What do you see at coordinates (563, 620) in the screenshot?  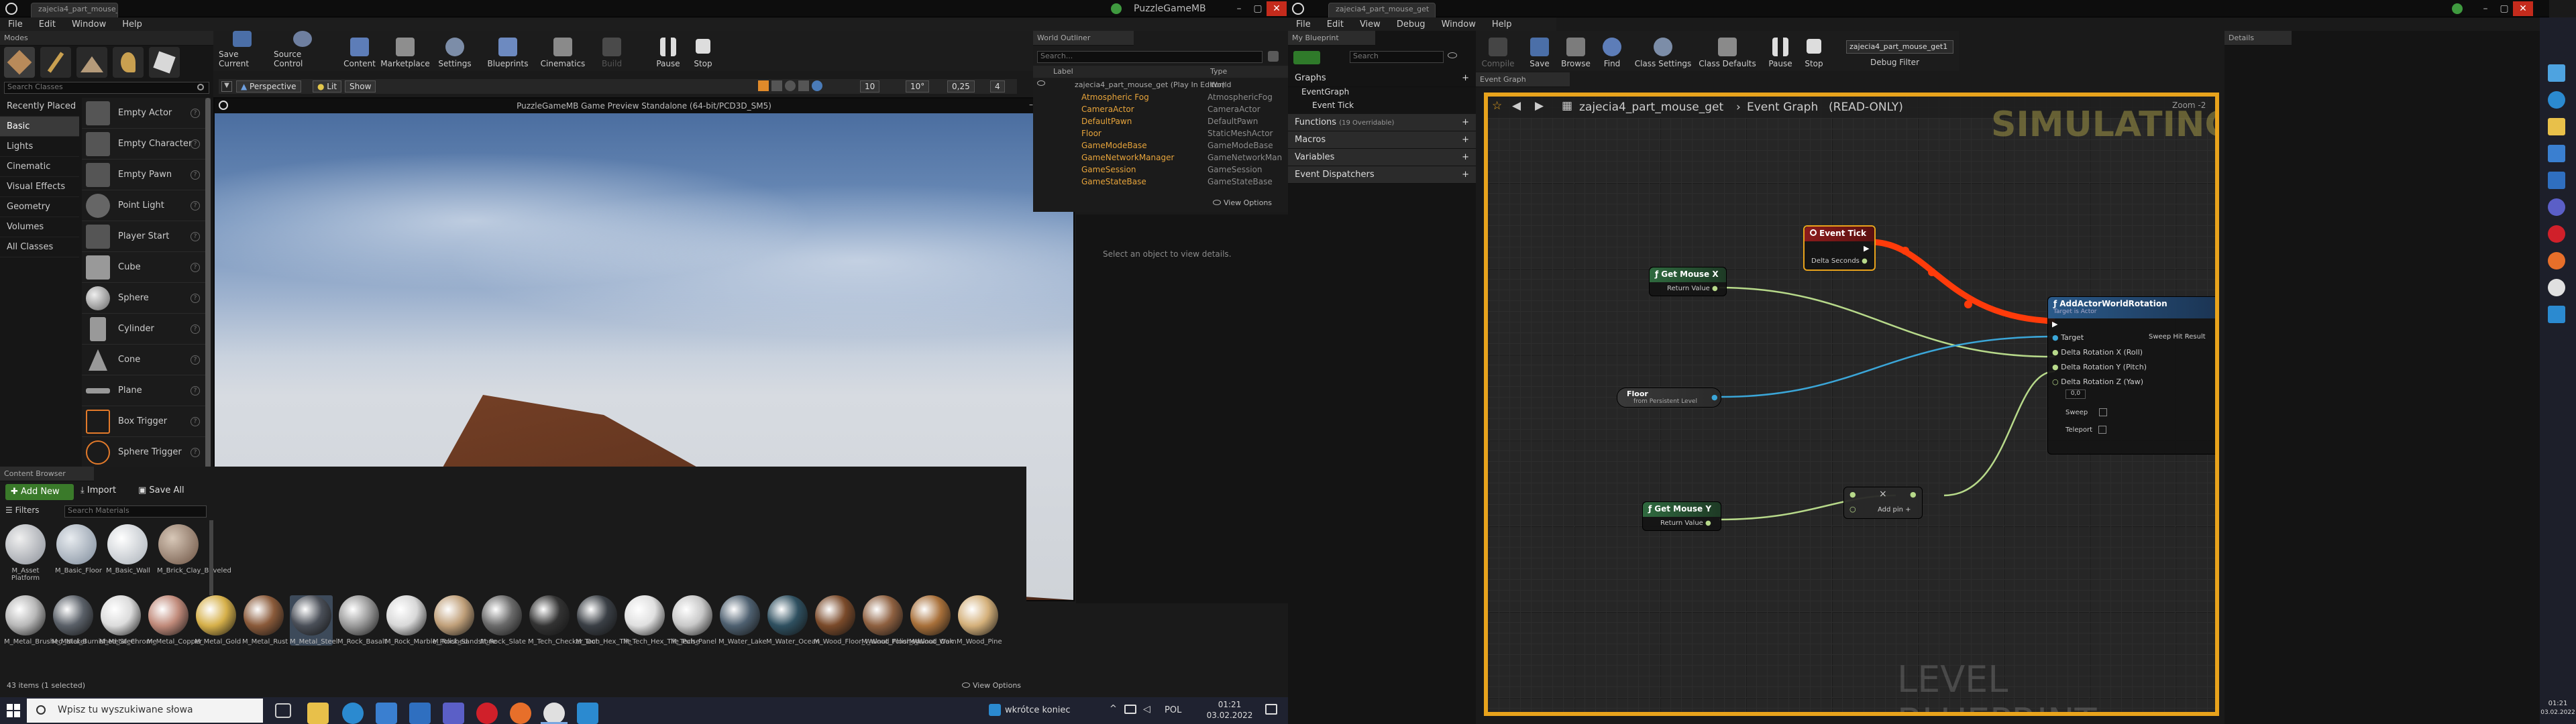 I see `material-tile: M_Tech_Checker_Dot` at bounding box center [563, 620].